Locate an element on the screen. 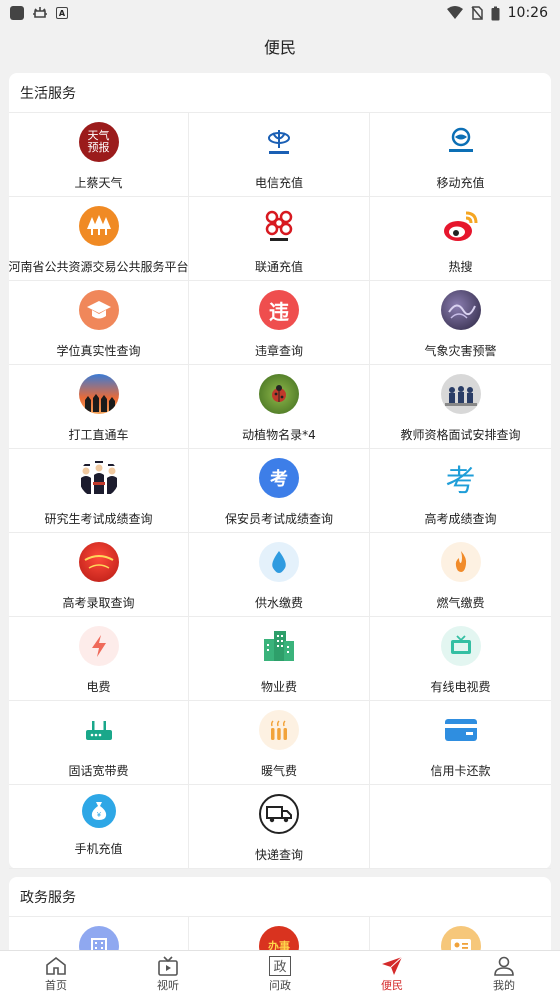 Image resolution: width=560 pixels, height=997 pixels. admission-icon is located at coordinates (98, 562).